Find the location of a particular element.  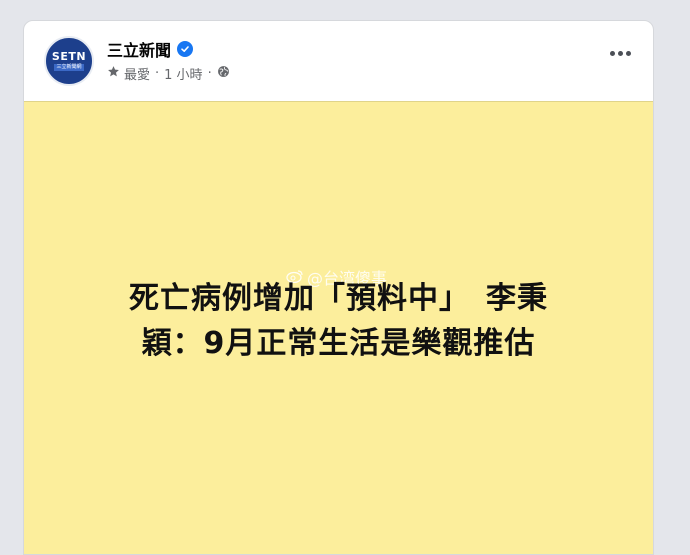

more-options-icon is located at coordinates (620, 53).